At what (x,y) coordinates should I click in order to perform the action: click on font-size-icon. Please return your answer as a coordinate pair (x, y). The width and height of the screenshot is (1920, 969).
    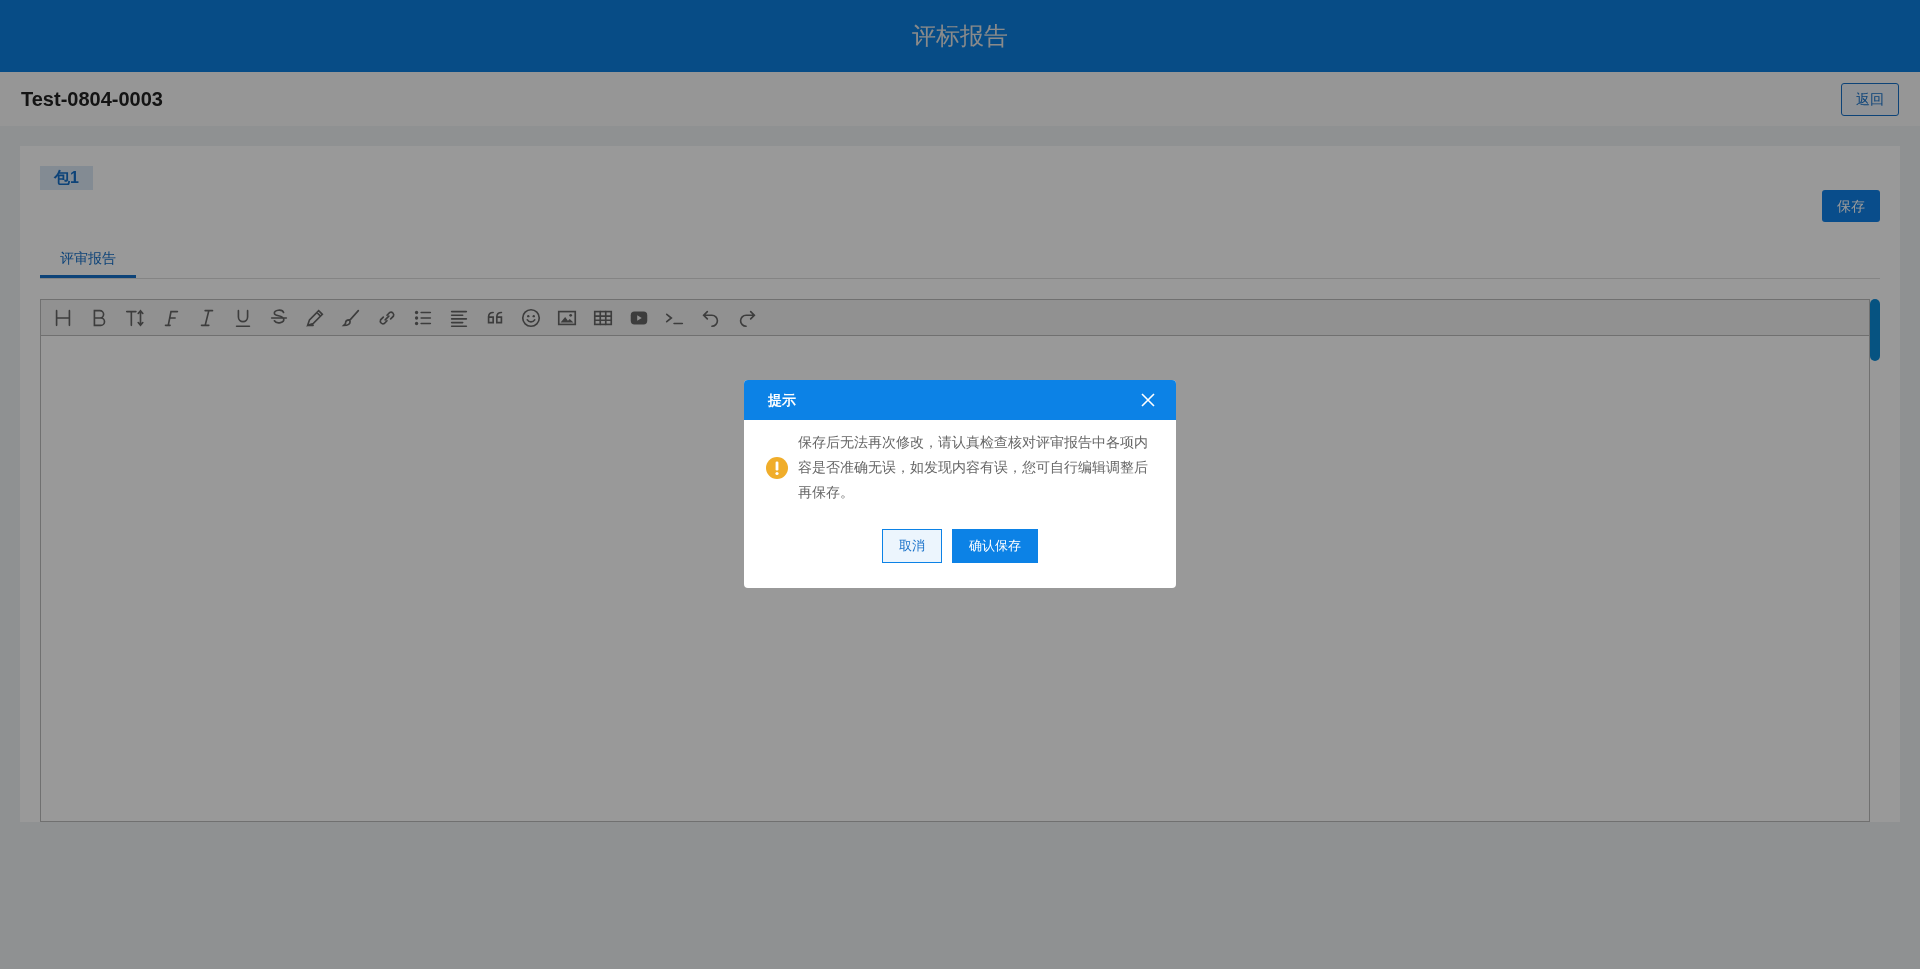
    Looking at the image, I should click on (135, 317).